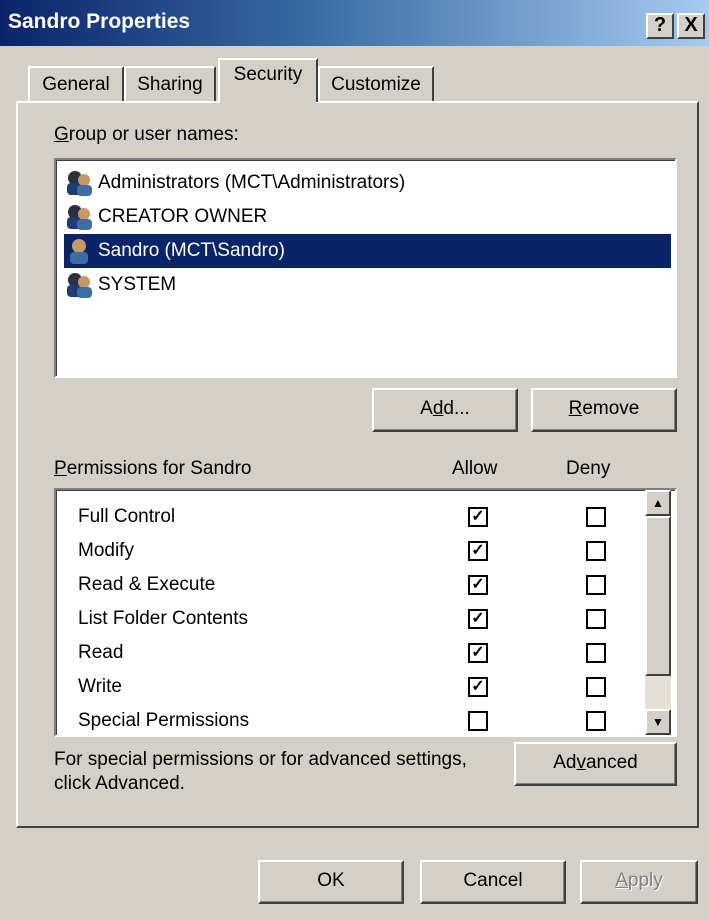  What do you see at coordinates (106, 550) in the screenshot?
I see `permission-name: Modify` at bounding box center [106, 550].